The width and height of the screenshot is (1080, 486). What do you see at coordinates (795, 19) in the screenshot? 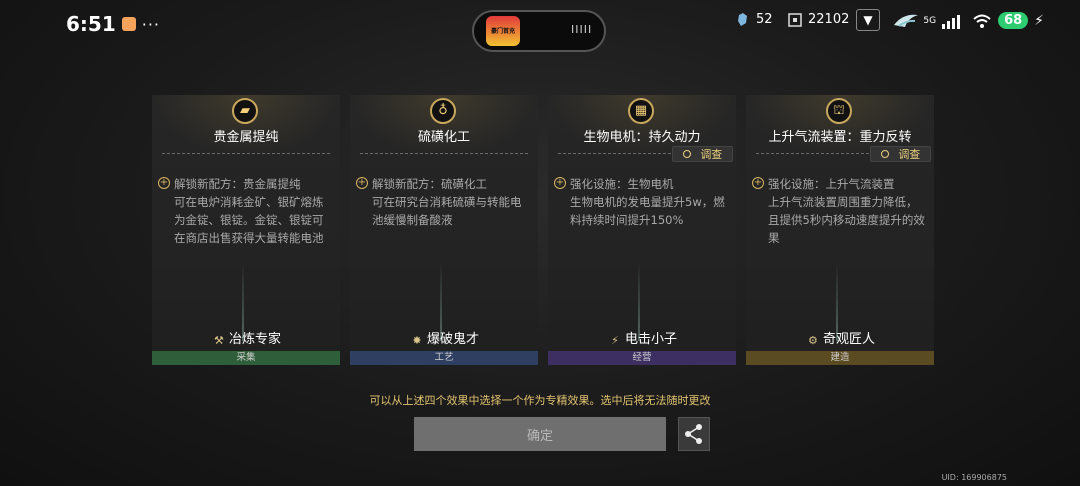
I see `chip-icon` at bounding box center [795, 19].